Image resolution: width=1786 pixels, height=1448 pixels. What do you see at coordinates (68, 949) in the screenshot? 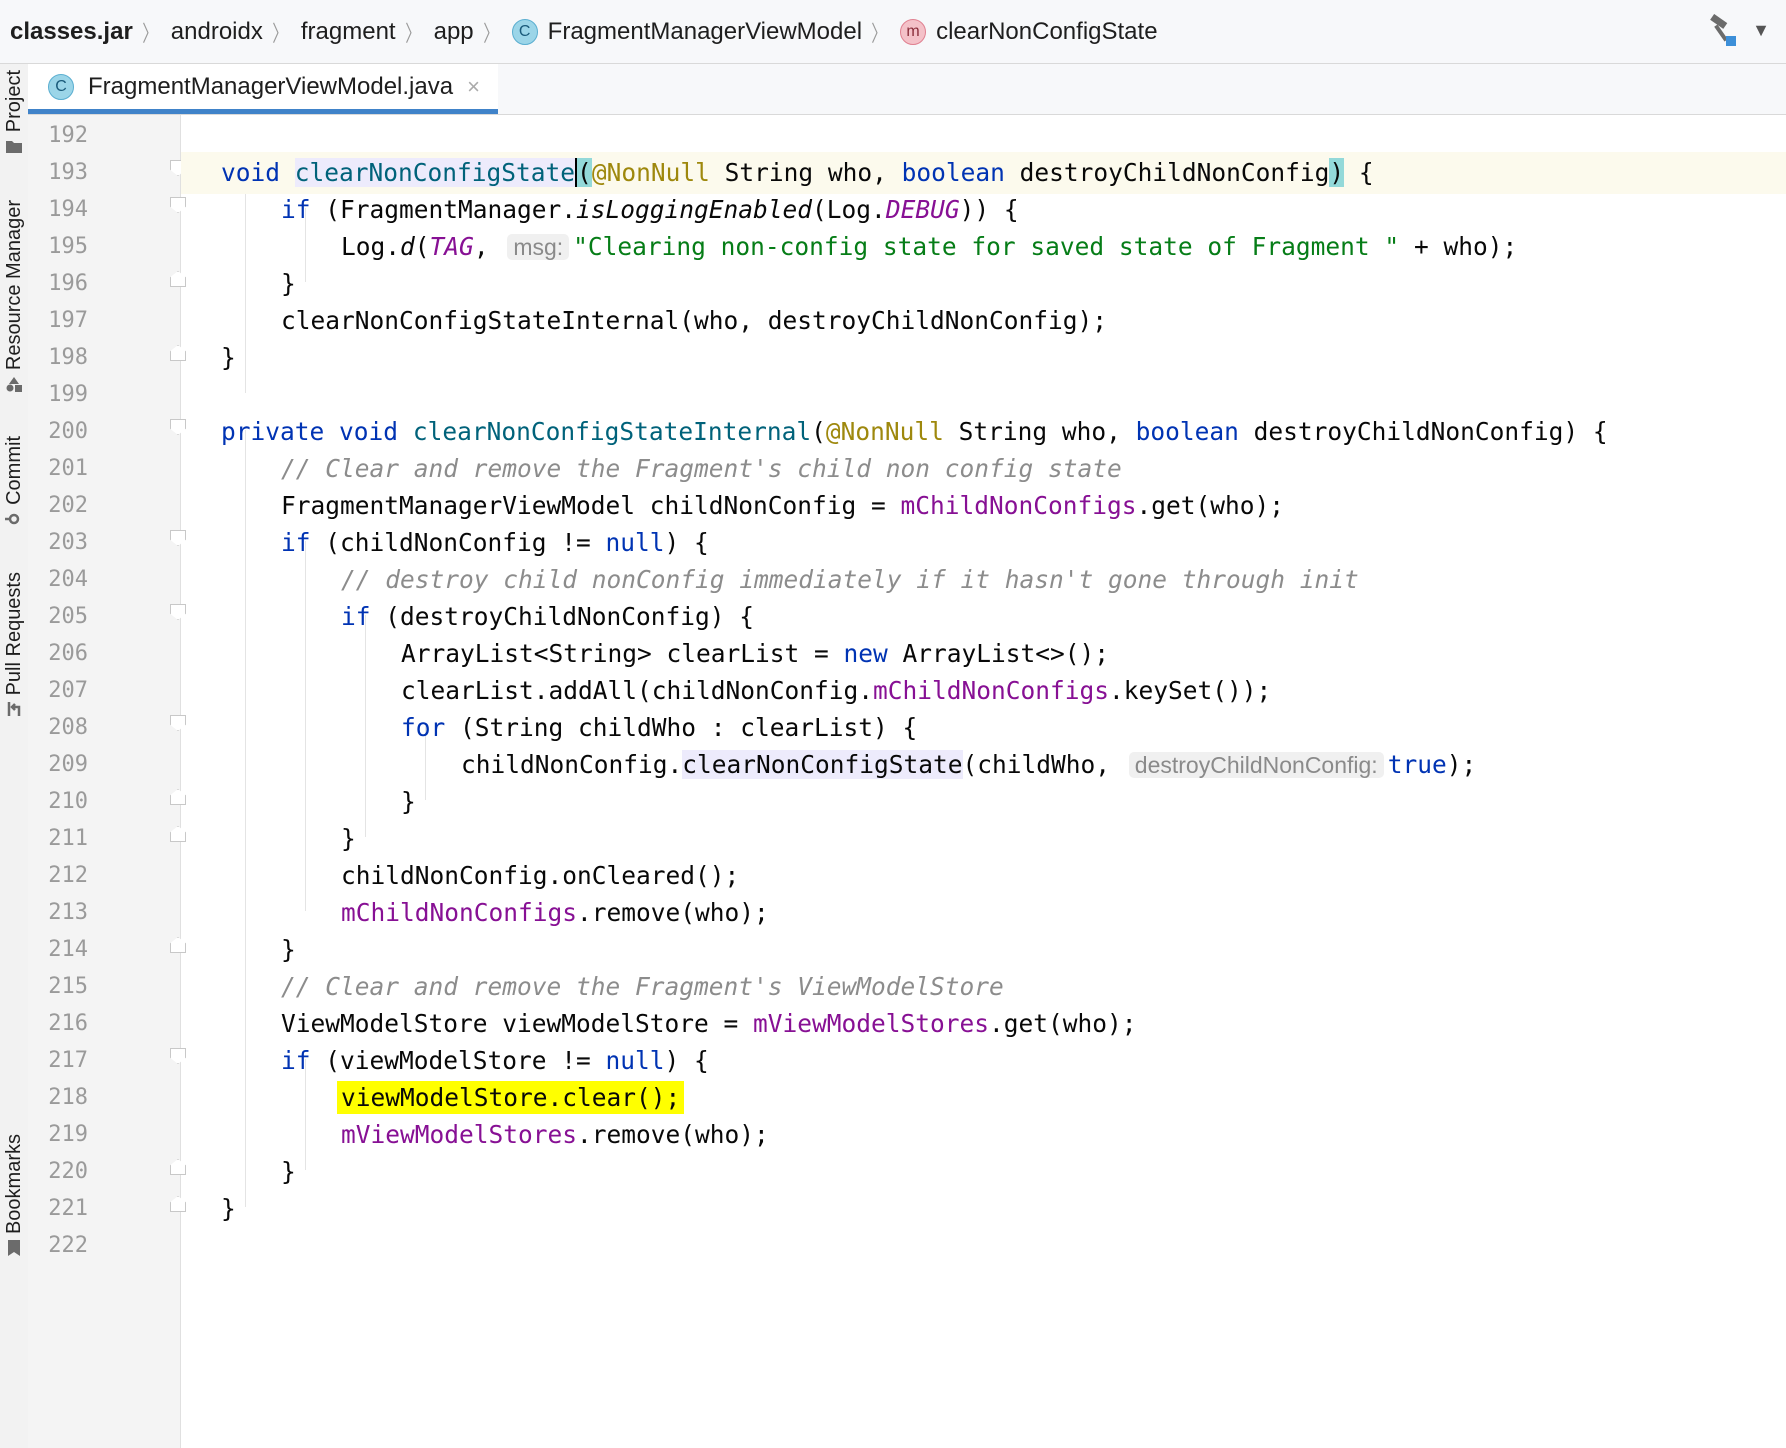
I see `line-number: 214` at bounding box center [68, 949].